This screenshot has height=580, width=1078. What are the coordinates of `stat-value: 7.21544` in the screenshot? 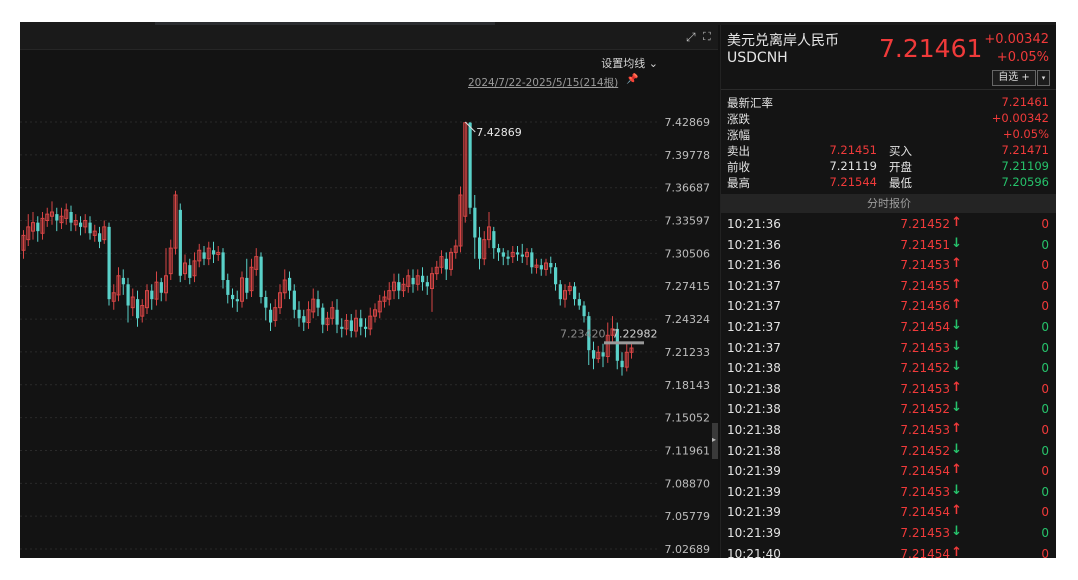 It's located at (853, 182).